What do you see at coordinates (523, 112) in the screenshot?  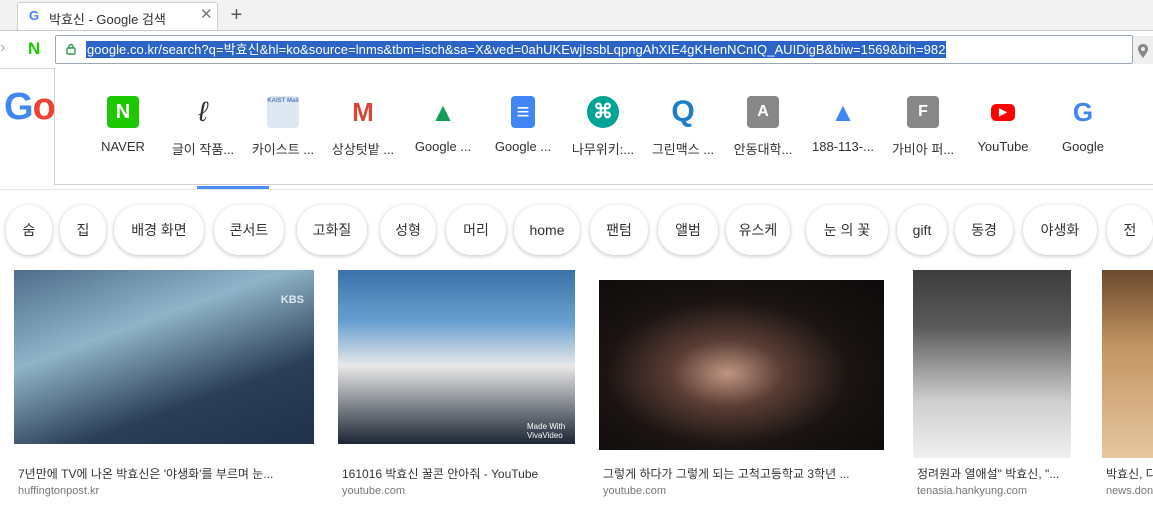 I see `google-docs-icon: ≡` at bounding box center [523, 112].